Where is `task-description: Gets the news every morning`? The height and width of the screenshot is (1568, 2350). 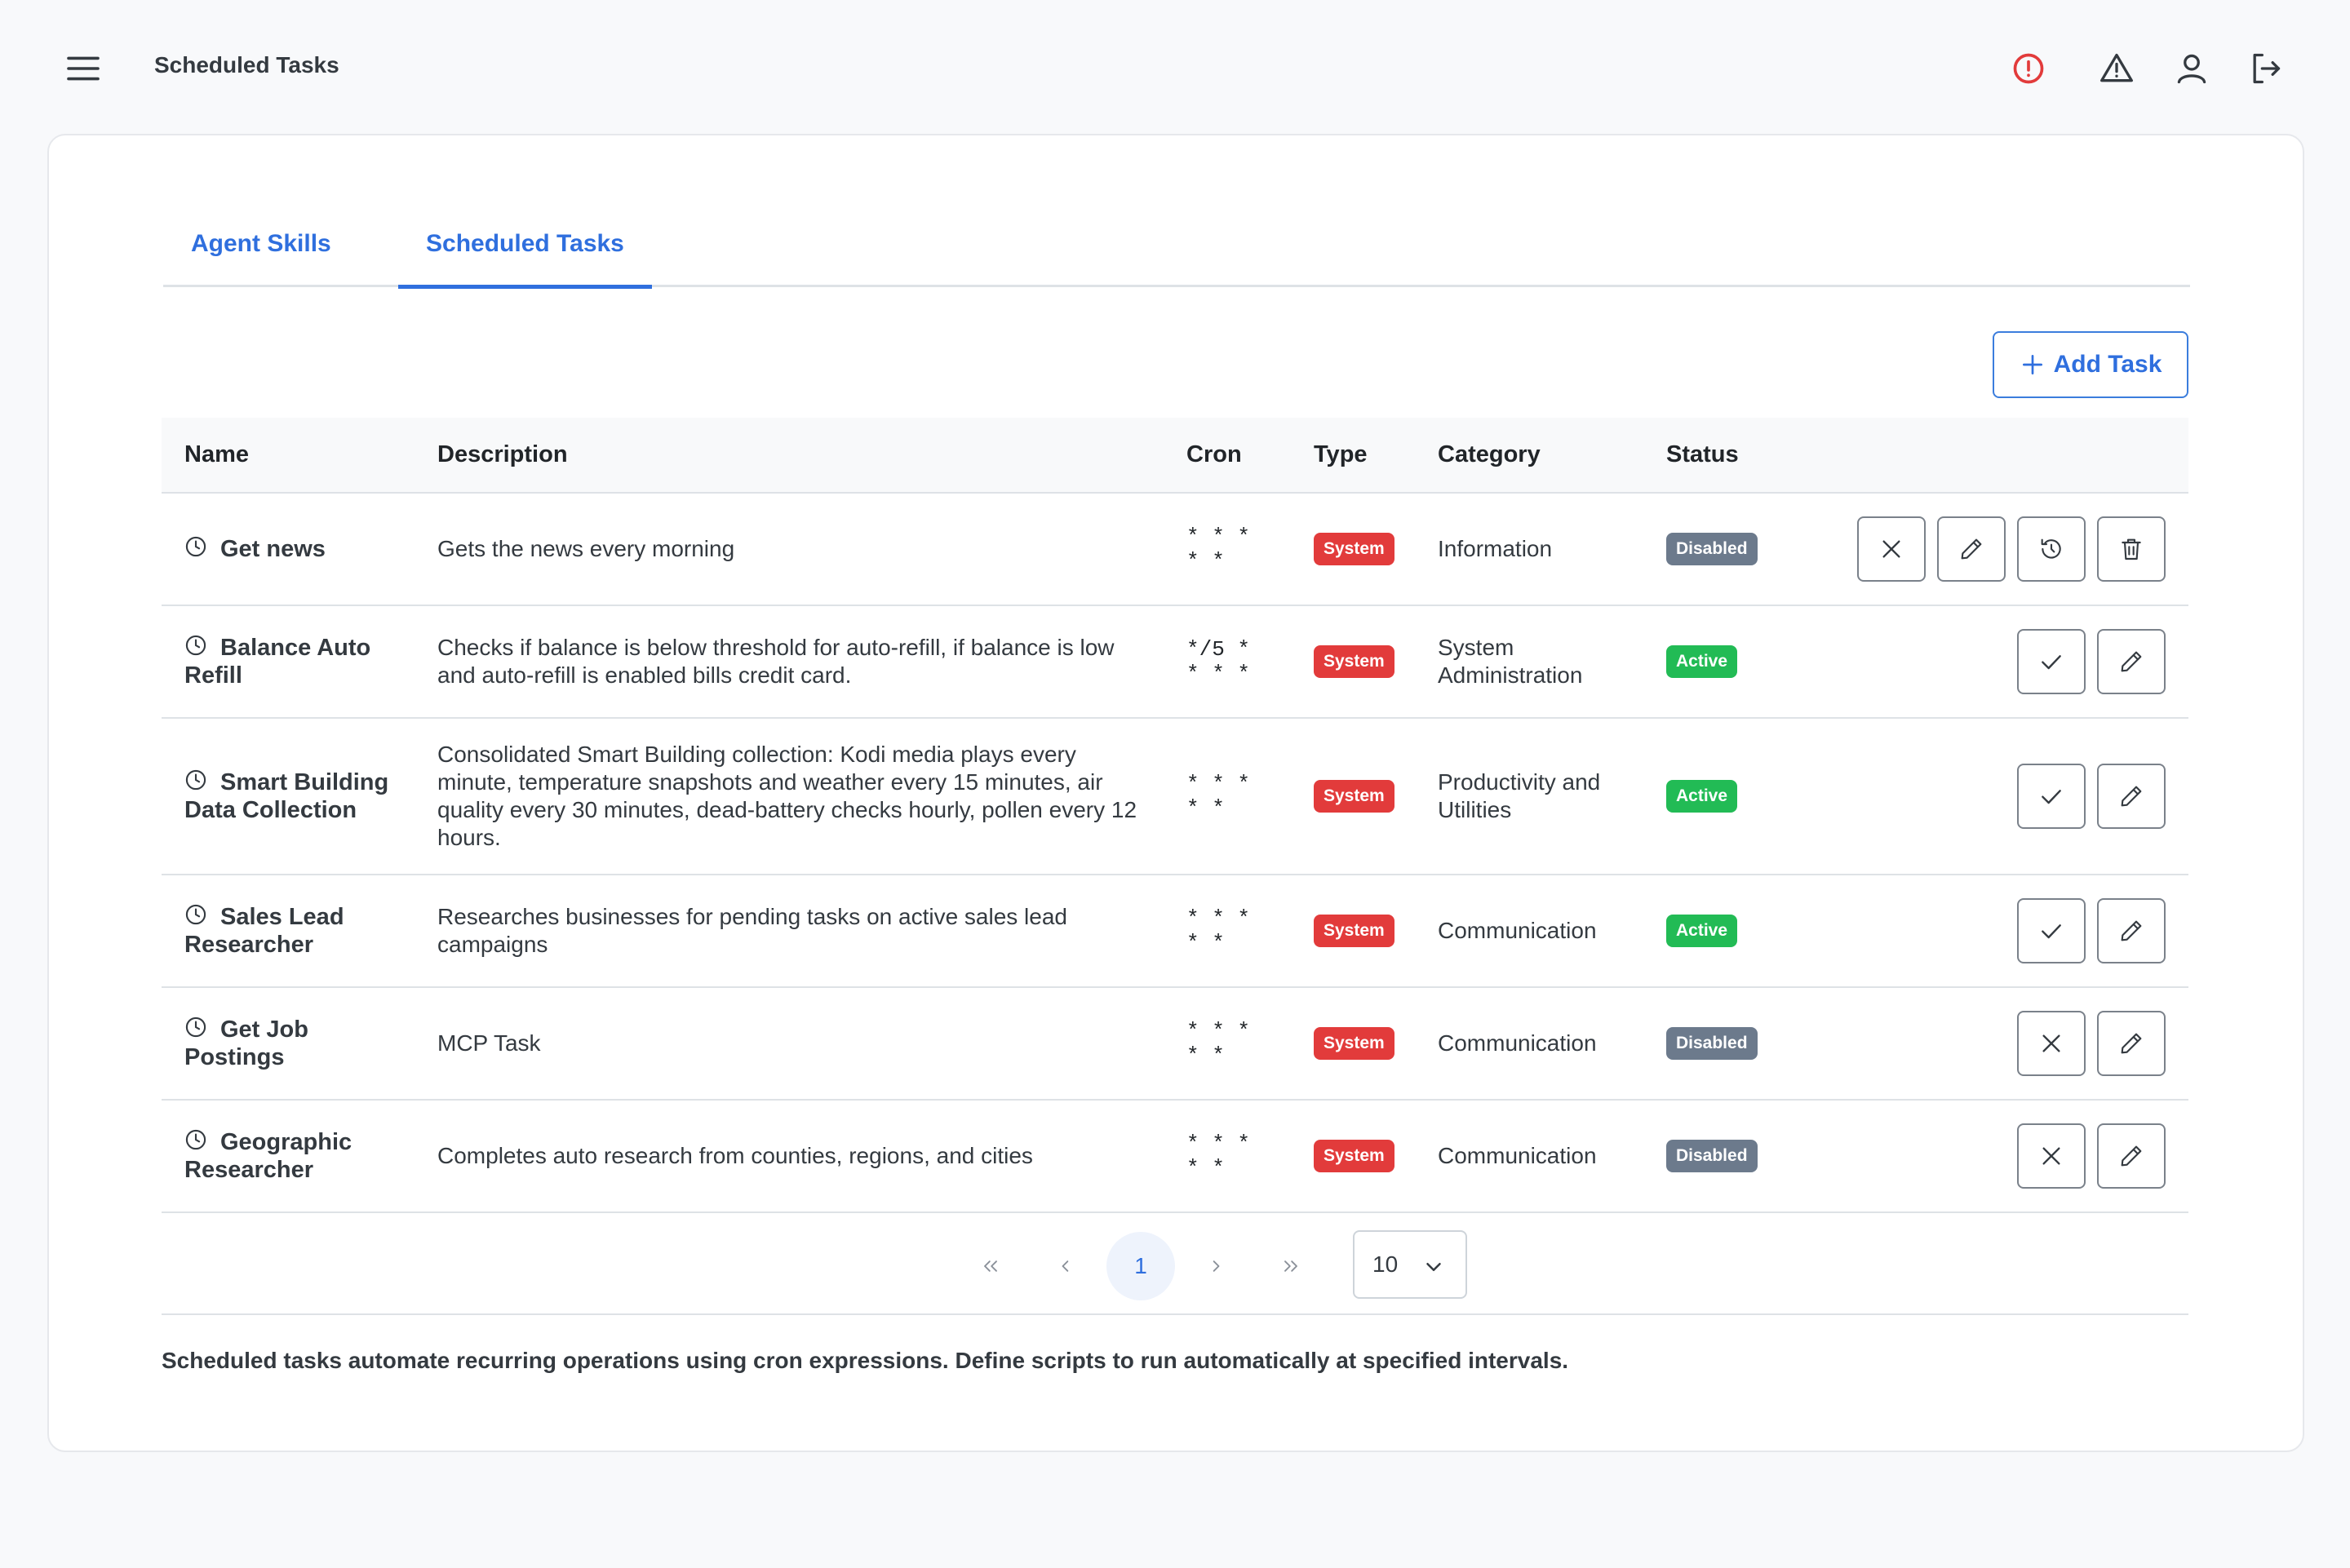 task-description: Gets the news every morning is located at coordinates (789, 549).